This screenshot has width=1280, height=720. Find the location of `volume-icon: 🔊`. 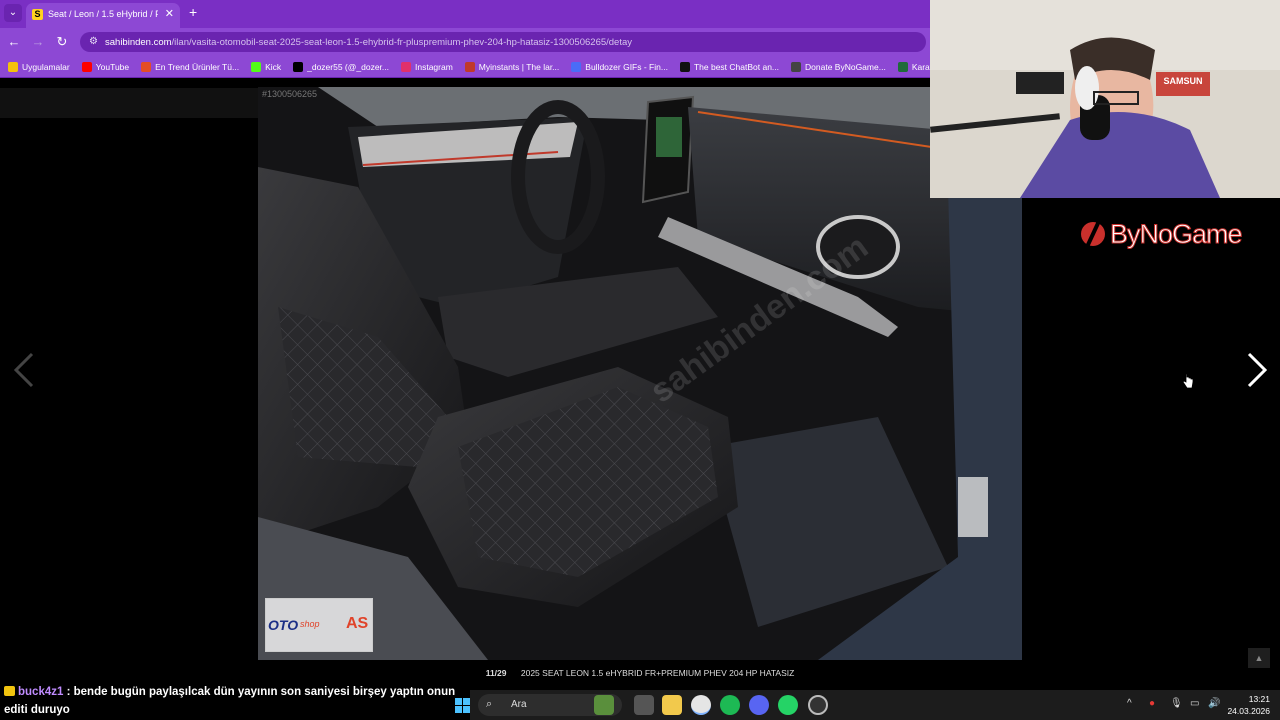

volume-icon: 🔊 is located at coordinates (1214, 703).